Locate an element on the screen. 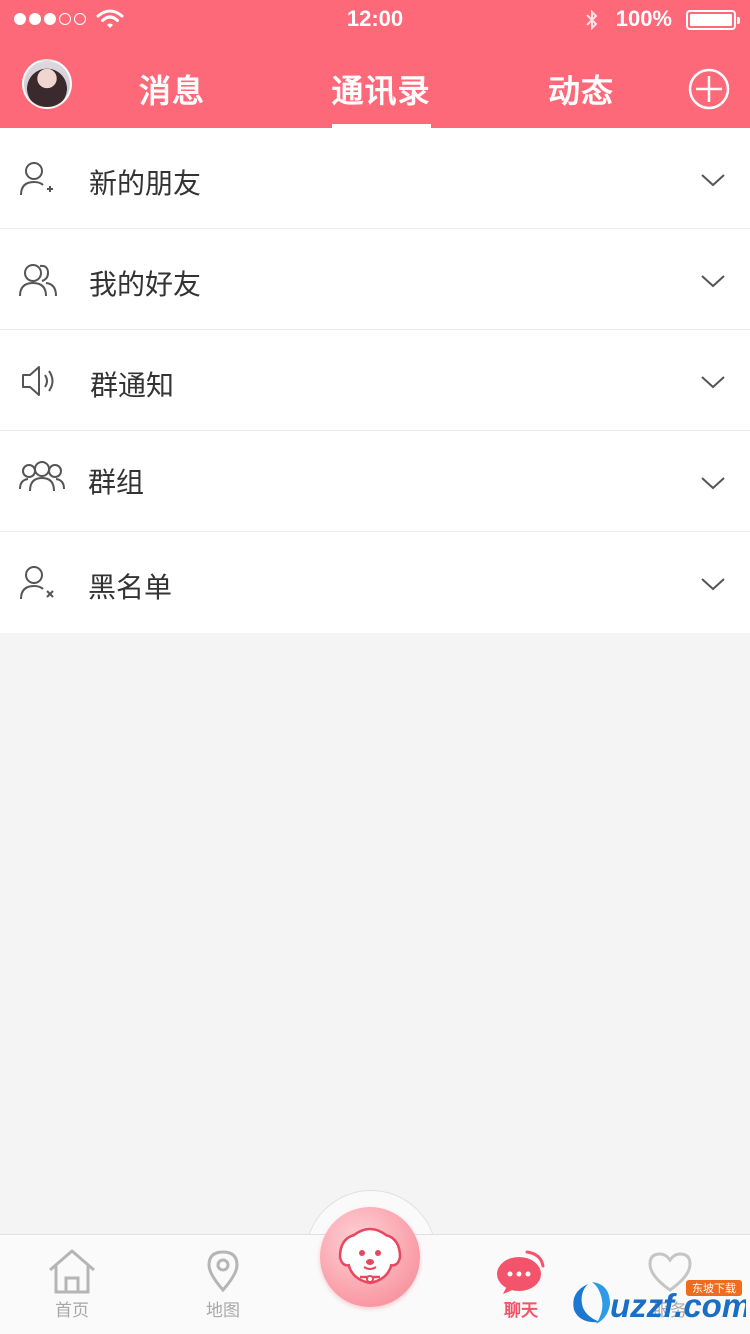 Image resolution: width=750 pixels, height=1334 pixels. tab-contacts: 通讯录 is located at coordinates (381, 89).